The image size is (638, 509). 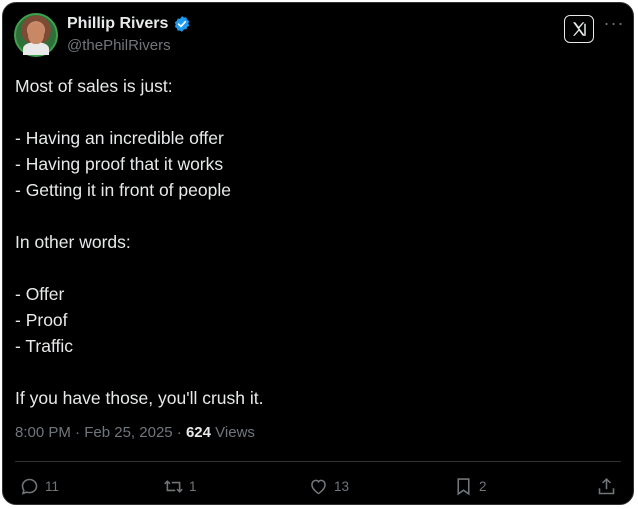 I want to click on retweet-count: 1, so click(x=193, y=486).